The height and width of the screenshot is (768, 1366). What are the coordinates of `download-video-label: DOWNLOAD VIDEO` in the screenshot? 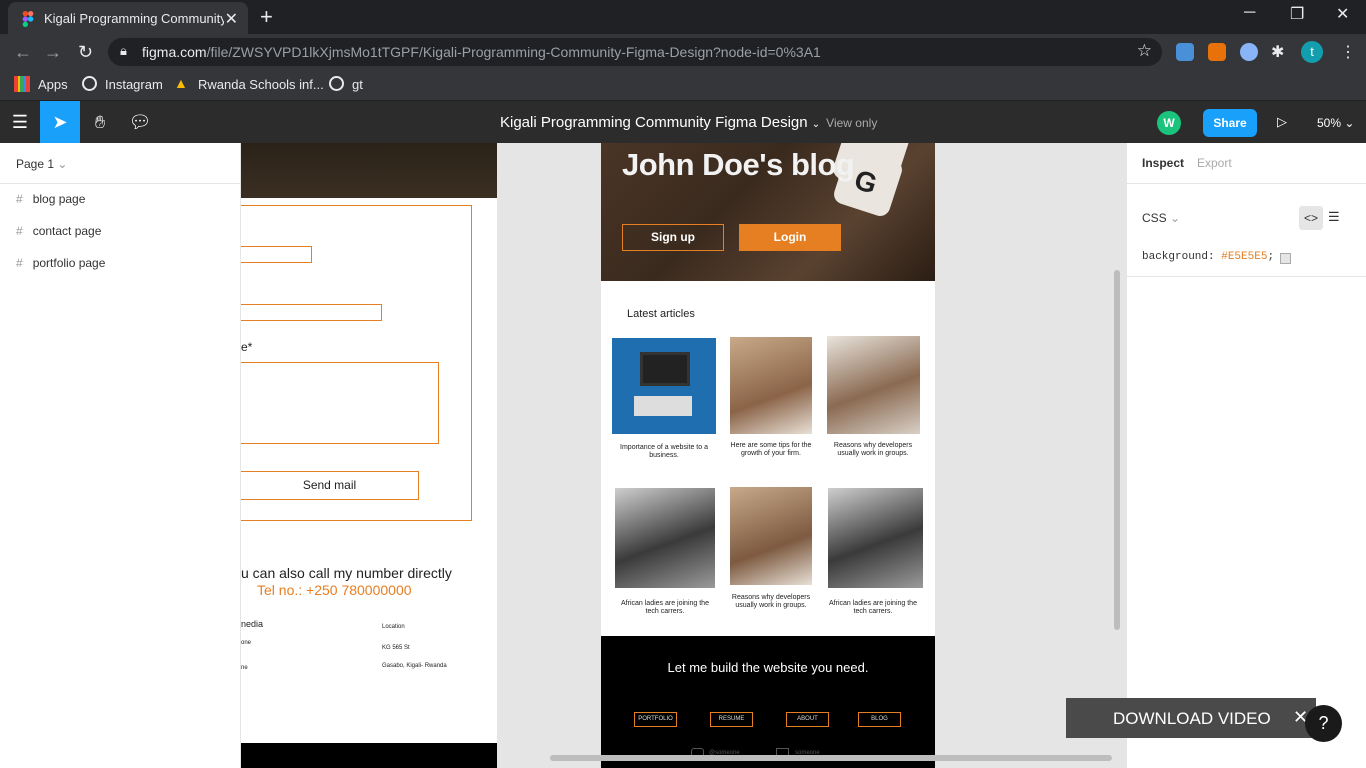 It's located at (1192, 718).